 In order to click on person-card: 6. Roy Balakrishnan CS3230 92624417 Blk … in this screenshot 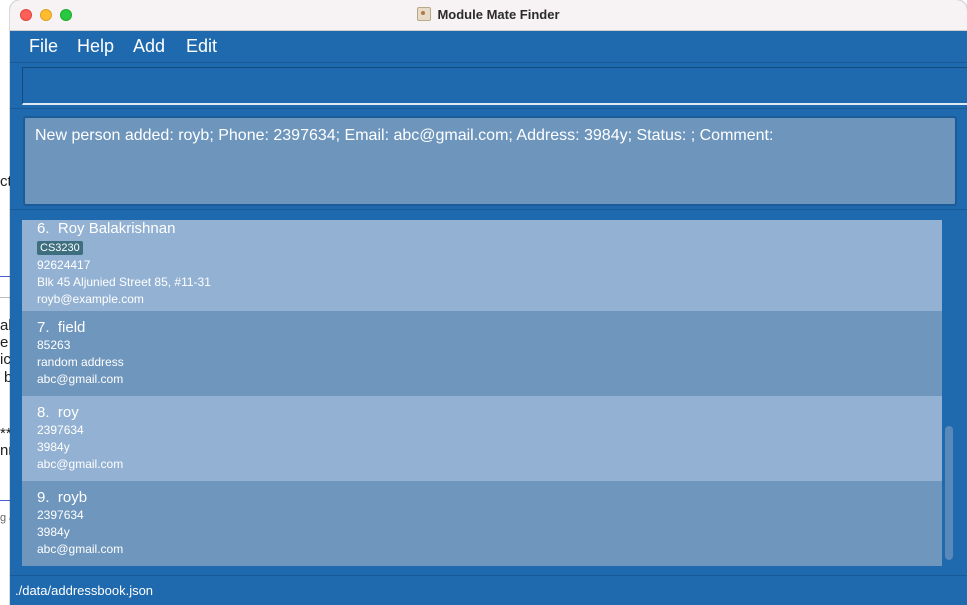, I will do `click(482, 265)`.